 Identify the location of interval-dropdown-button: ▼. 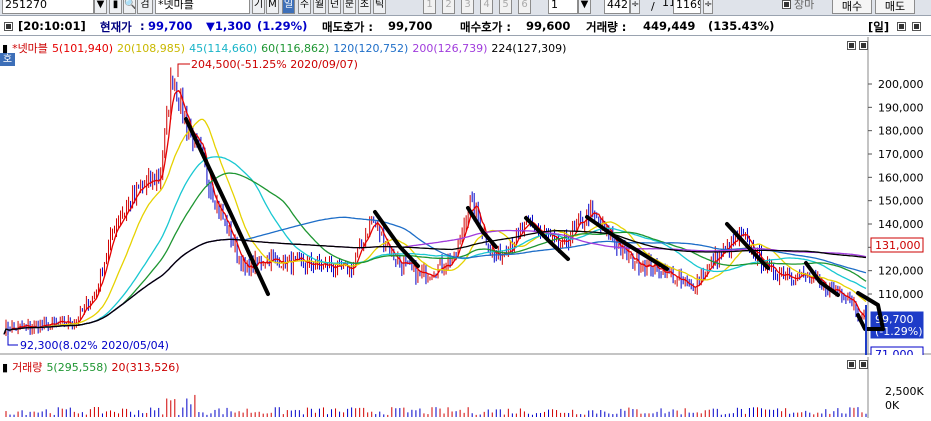
(584, 7).